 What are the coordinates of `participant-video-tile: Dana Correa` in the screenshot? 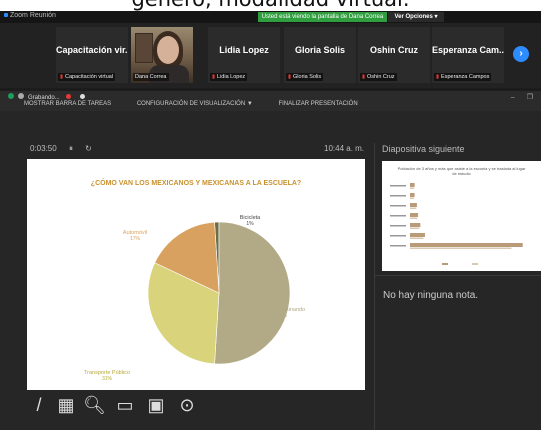 It's located at (162, 55).